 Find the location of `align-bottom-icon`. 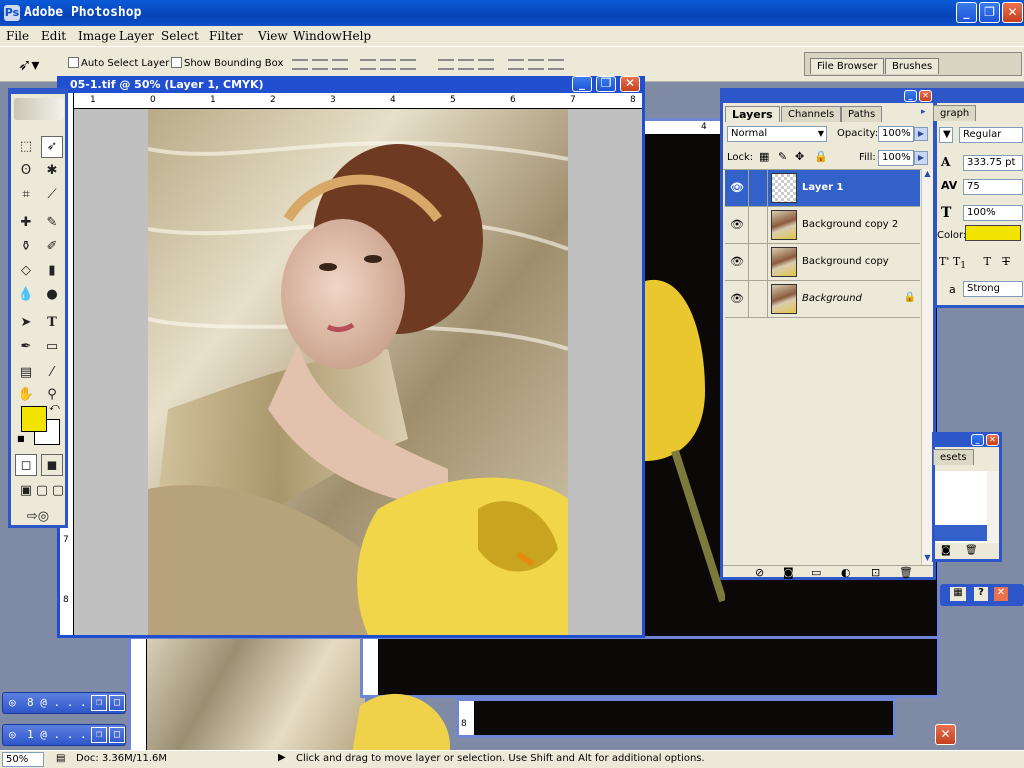

align-bottom-icon is located at coordinates (340, 64).